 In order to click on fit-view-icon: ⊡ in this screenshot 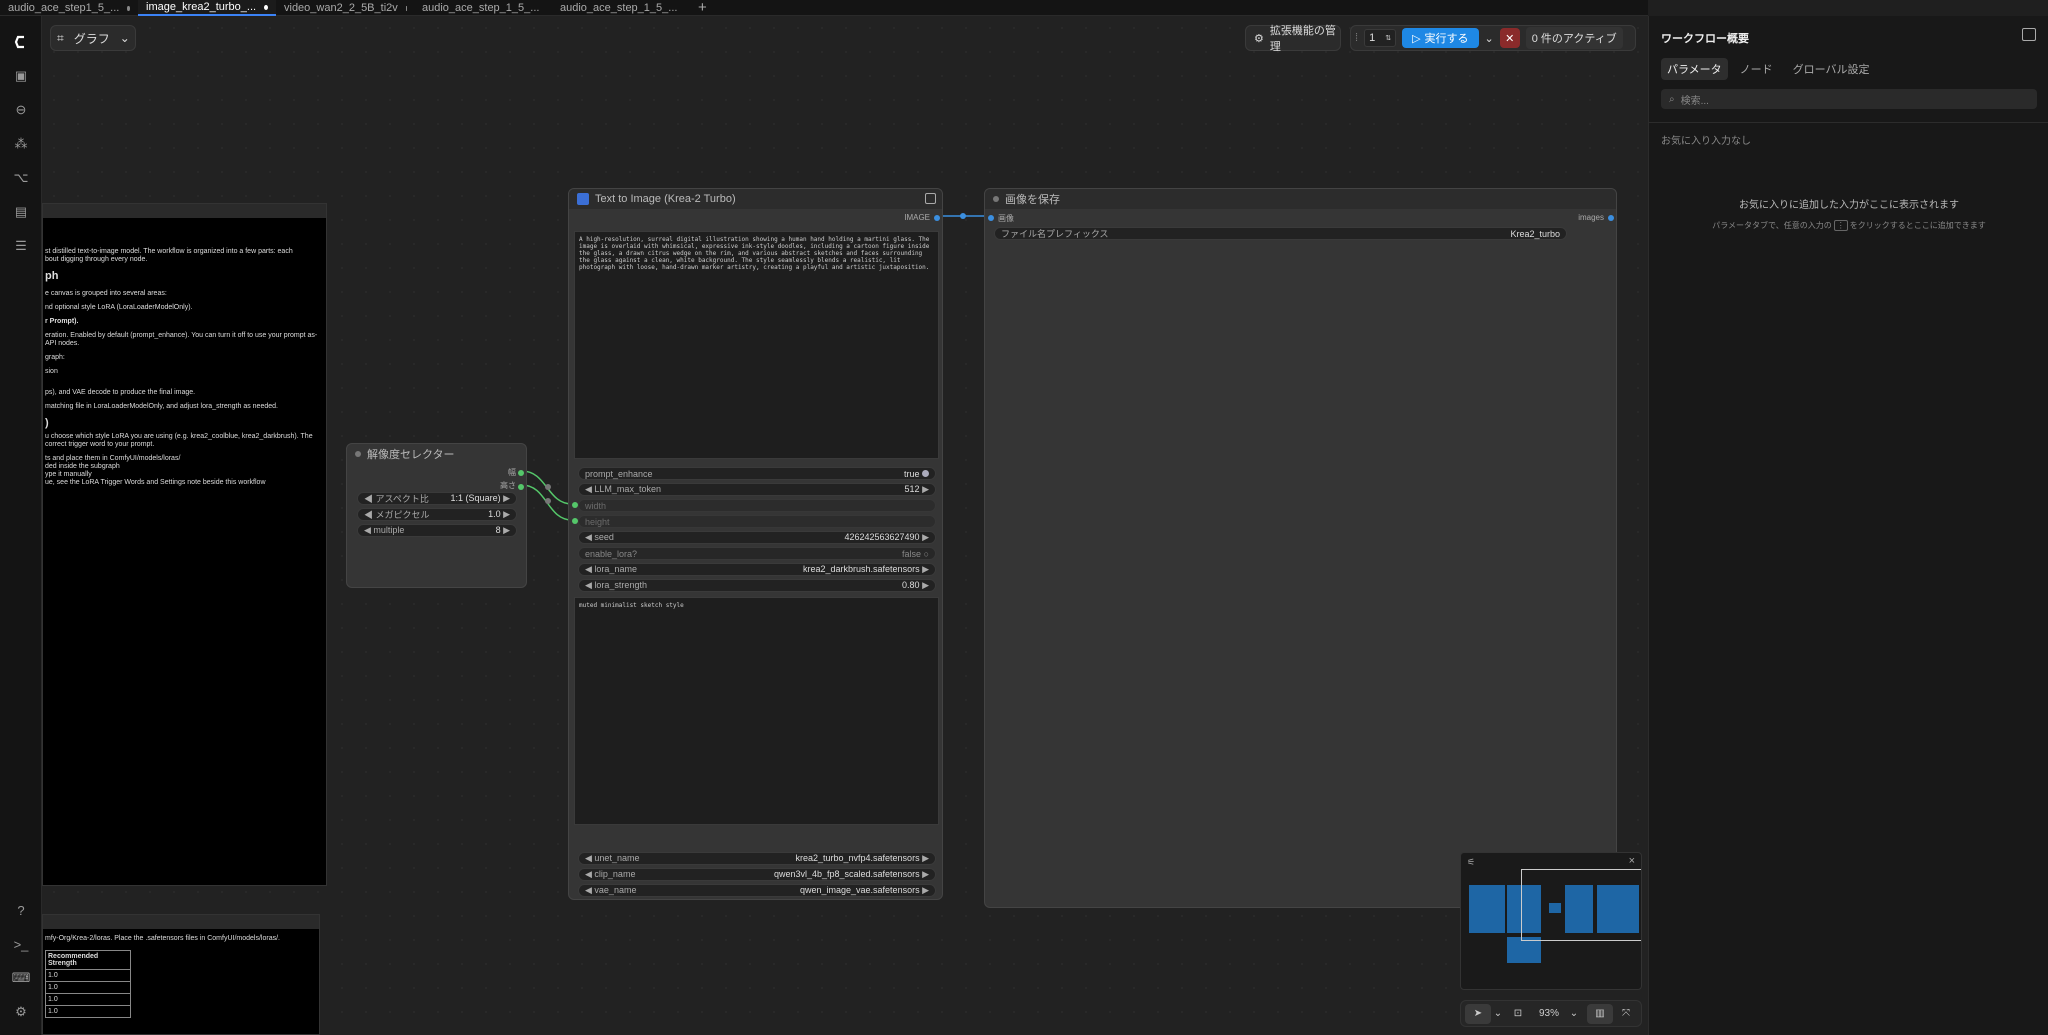, I will do `click(1518, 1013)`.